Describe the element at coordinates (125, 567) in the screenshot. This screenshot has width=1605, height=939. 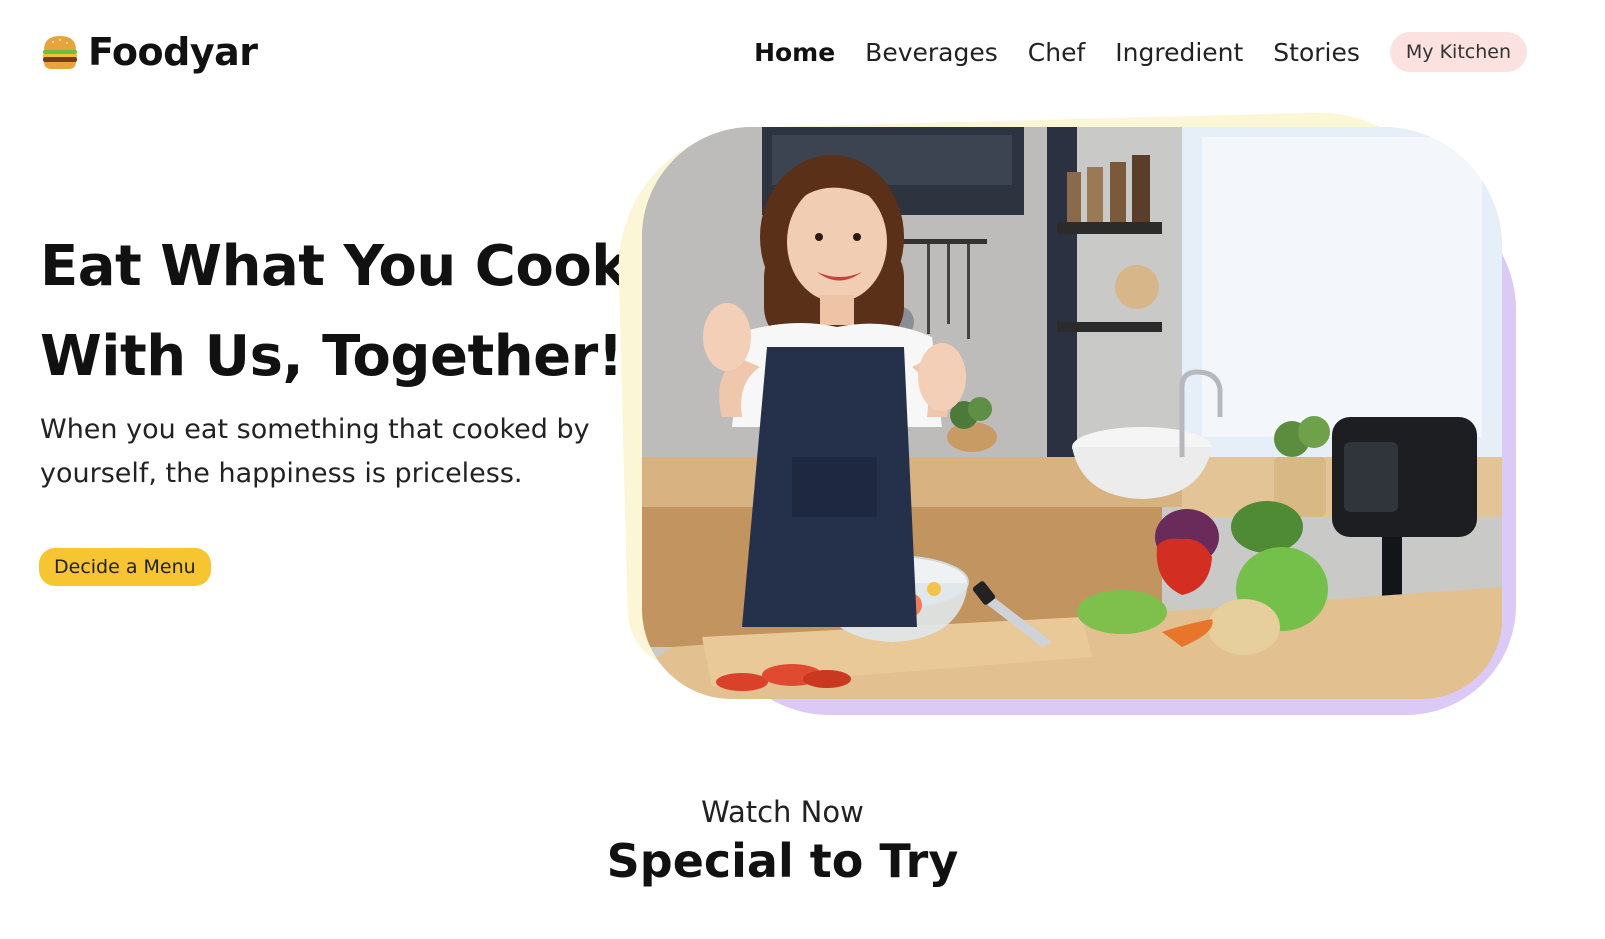
I see `decide-menu-button: Decide a Menu` at that location.